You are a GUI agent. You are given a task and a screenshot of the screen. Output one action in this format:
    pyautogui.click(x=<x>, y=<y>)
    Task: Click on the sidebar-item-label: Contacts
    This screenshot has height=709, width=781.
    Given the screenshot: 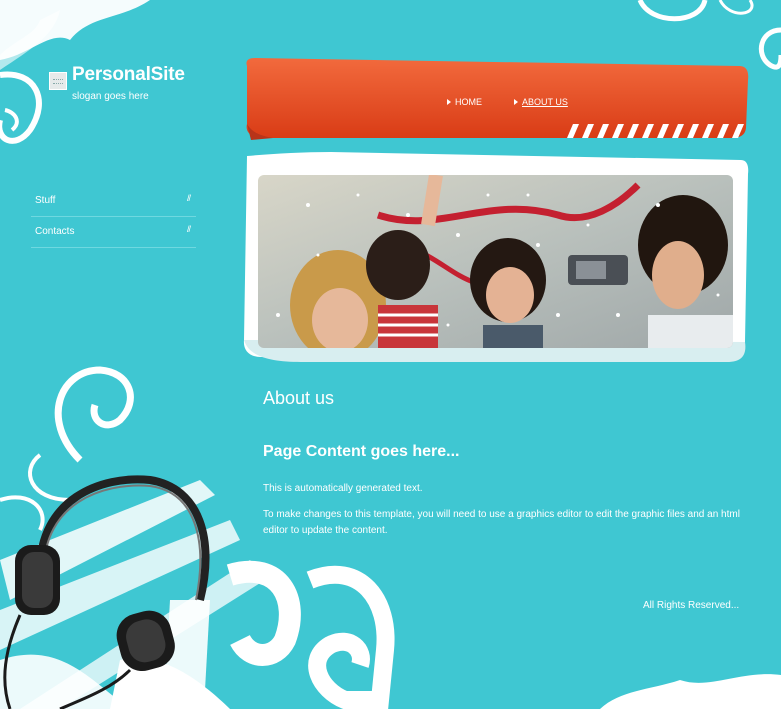 What is the action you would take?
    pyautogui.click(x=55, y=231)
    